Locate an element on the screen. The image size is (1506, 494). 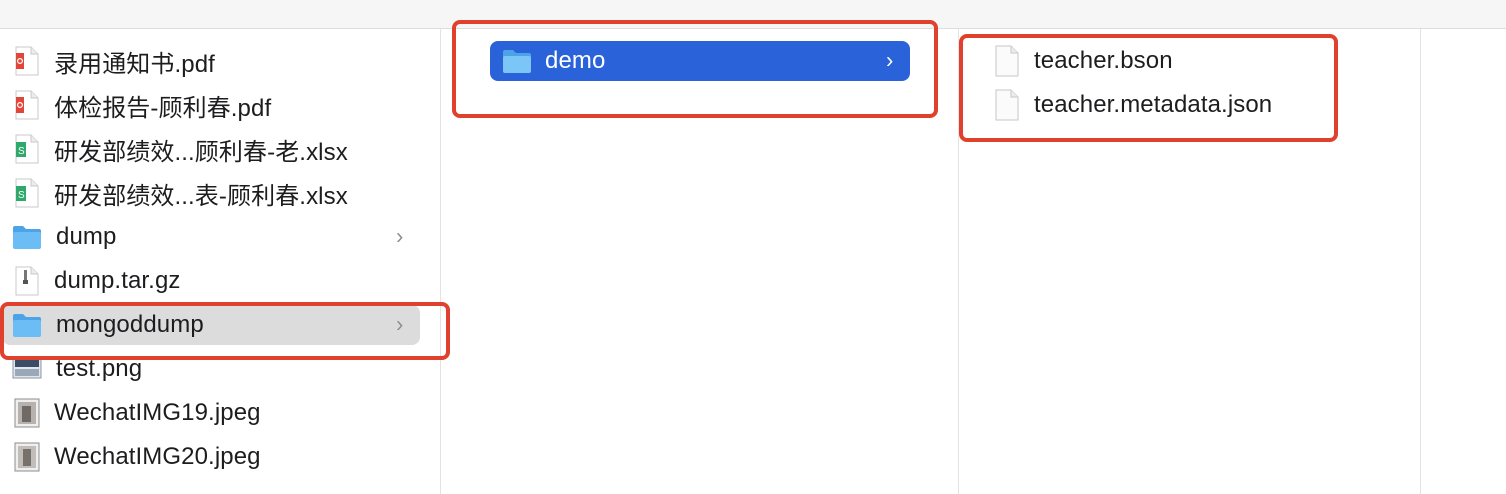
list-item-label: teacher.metadata.json is located at coordinates (1153, 104).